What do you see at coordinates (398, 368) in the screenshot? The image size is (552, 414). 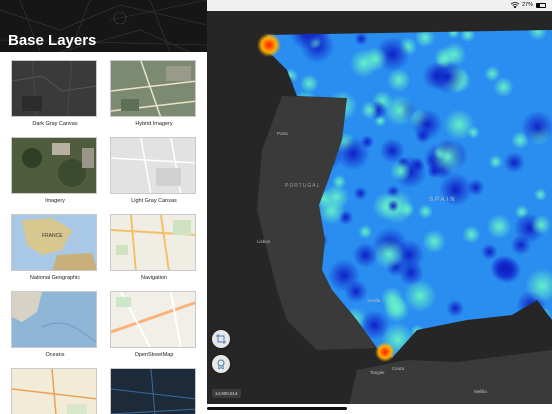 I see `label-ceuta: Ceuta` at bounding box center [398, 368].